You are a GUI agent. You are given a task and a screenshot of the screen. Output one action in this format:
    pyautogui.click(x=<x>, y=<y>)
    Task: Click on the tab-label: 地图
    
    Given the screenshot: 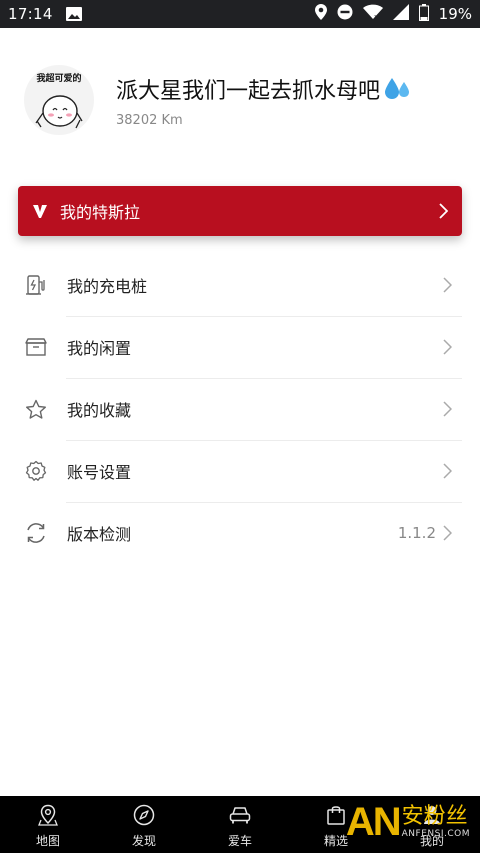 What is the action you would take?
    pyautogui.click(x=47, y=841)
    